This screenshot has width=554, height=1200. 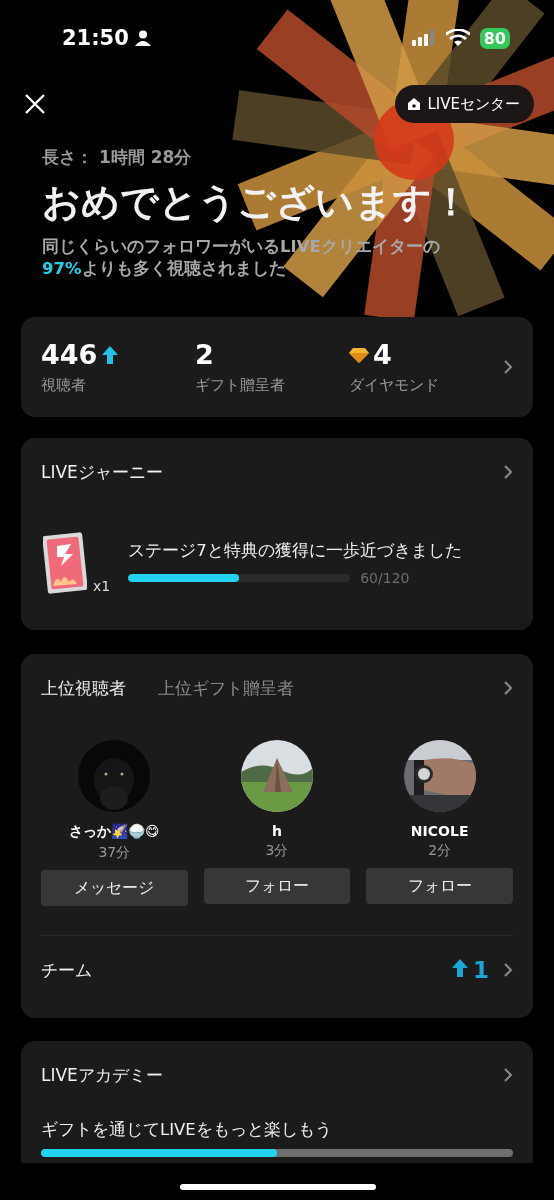 What do you see at coordinates (35, 104) in the screenshot?
I see `close-button` at bounding box center [35, 104].